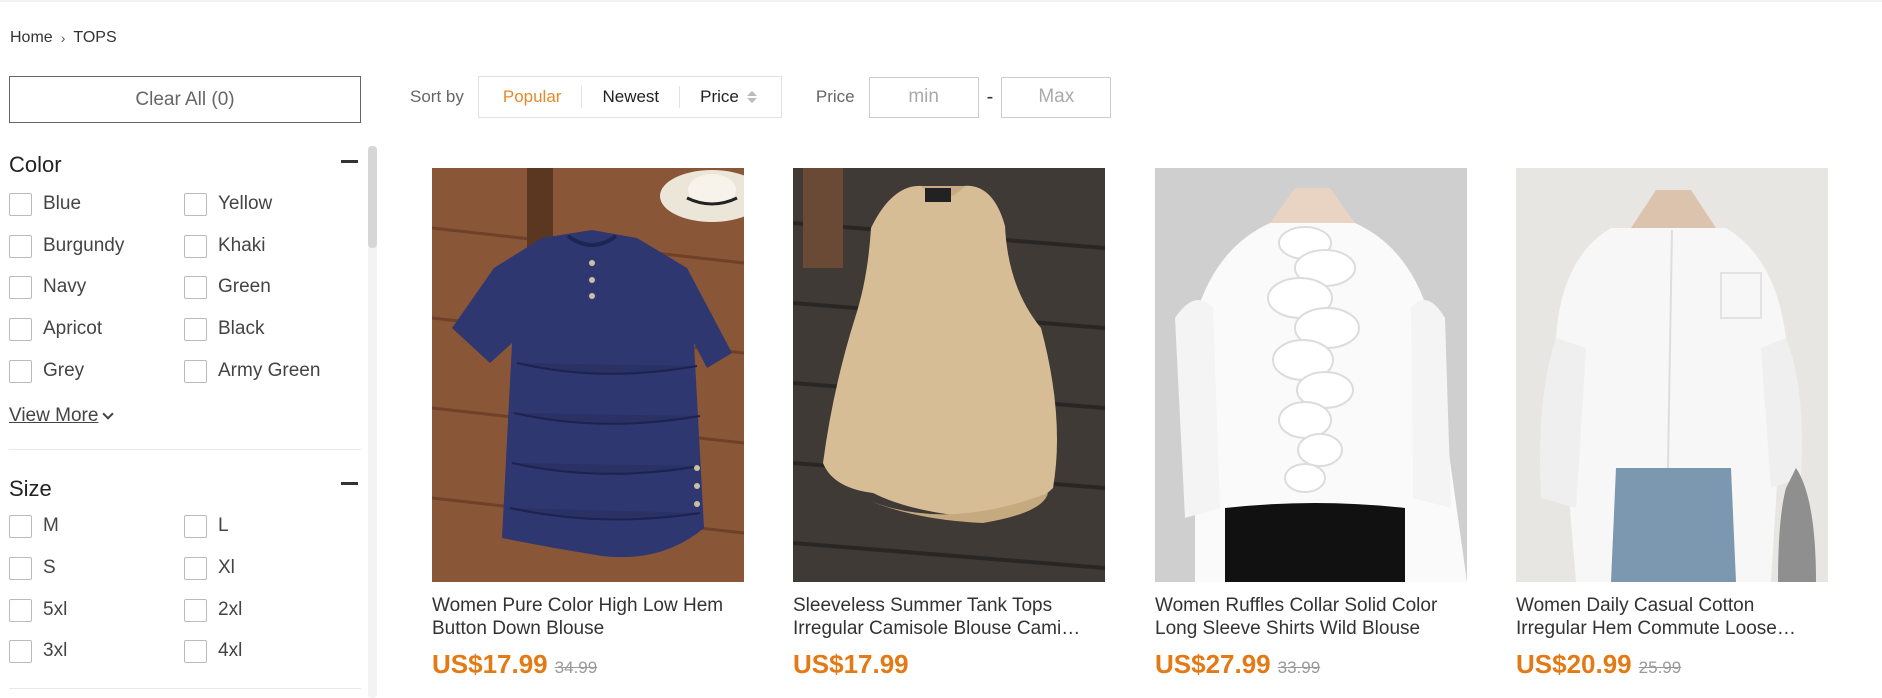 The image size is (1882, 698). What do you see at coordinates (835, 96) in the screenshot?
I see `price-filter-label: Price` at bounding box center [835, 96].